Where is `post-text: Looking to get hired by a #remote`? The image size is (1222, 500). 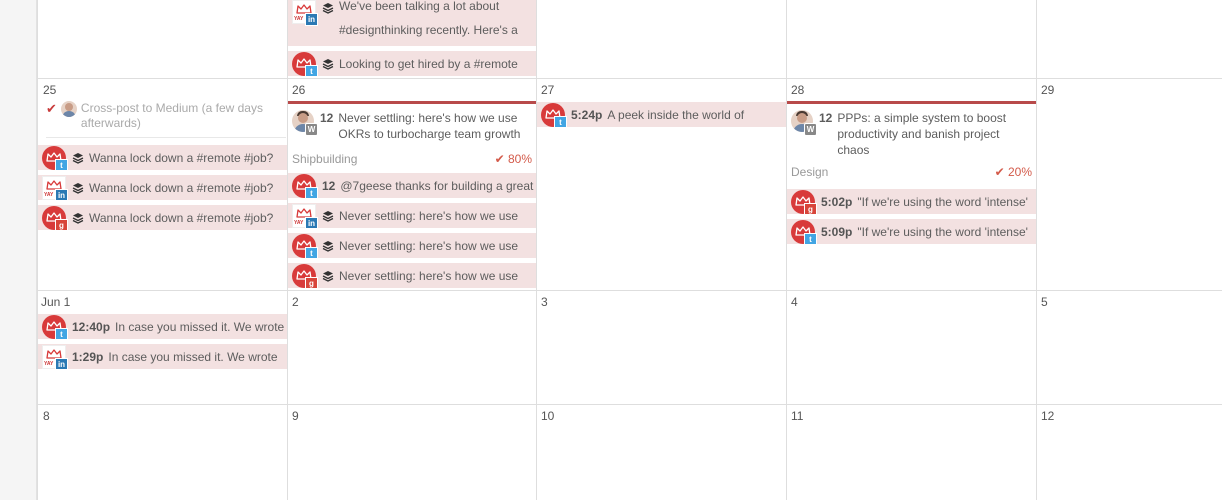
post-text: Looking to get hired by a #remote is located at coordinates (428, 63).